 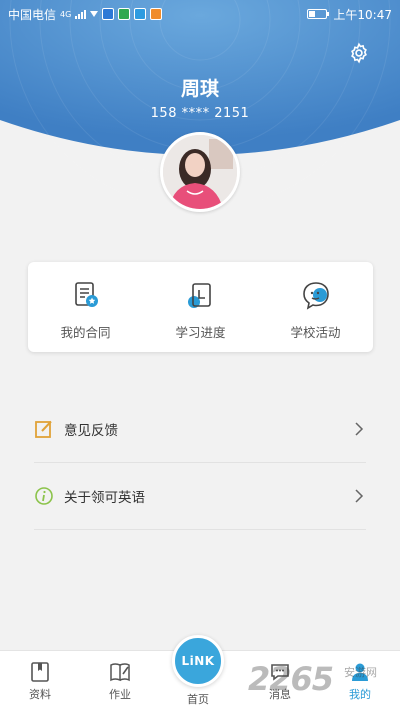 What do you see at coordinates (200, 332) in the screenshot?
I see `progress-label: 学习进度` at bounding box center [200, 332].